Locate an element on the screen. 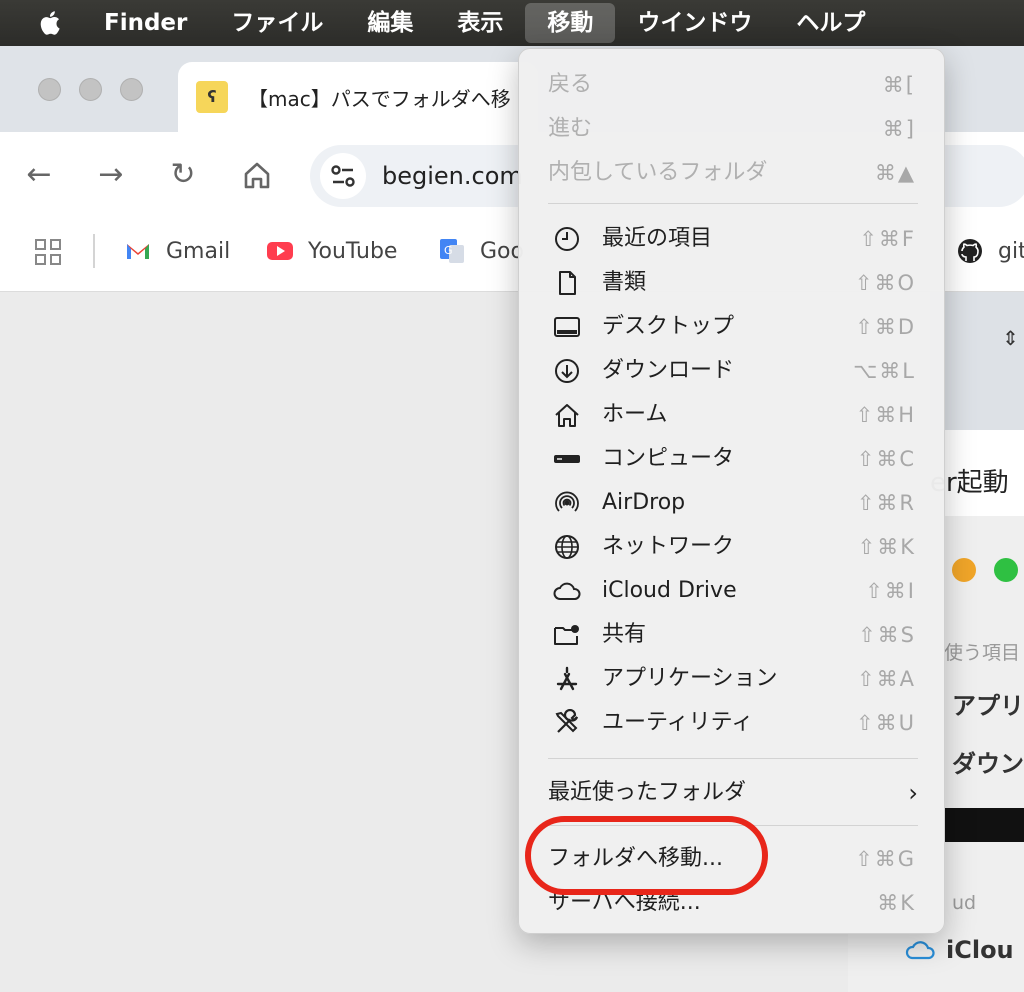 The width and height of the screenshot is (1024, 992). apple-logo-icon is located at coordinates (51, 23).